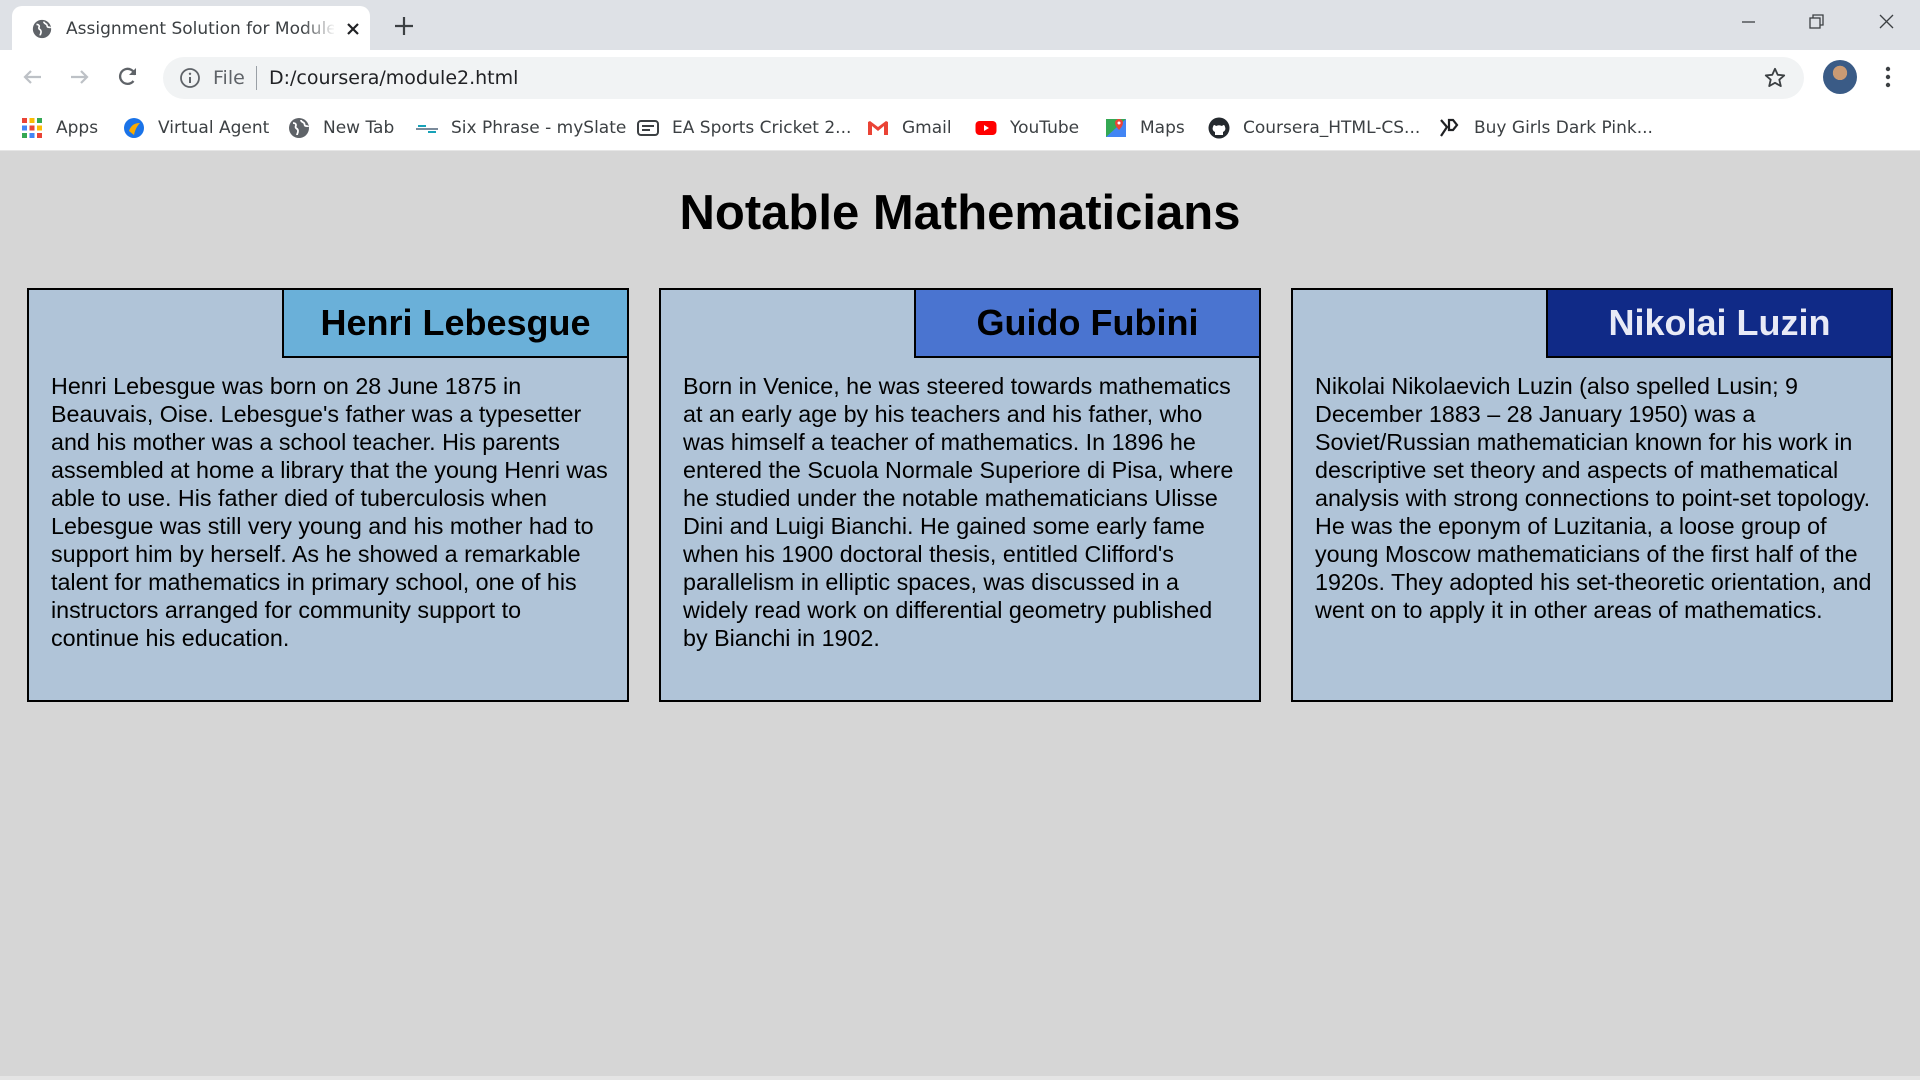  Describe the element at coordinates (960, 213) in the screenshot. I see `page-title: Notable Mathematicians` at that location.